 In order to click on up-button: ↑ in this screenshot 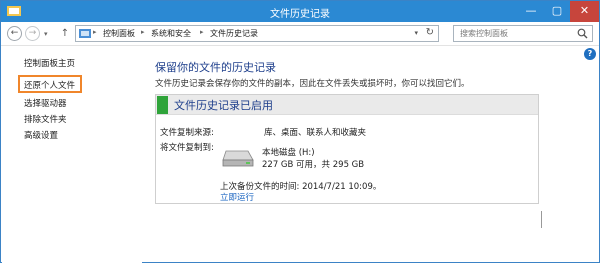, I will do `click(65, 33)`.